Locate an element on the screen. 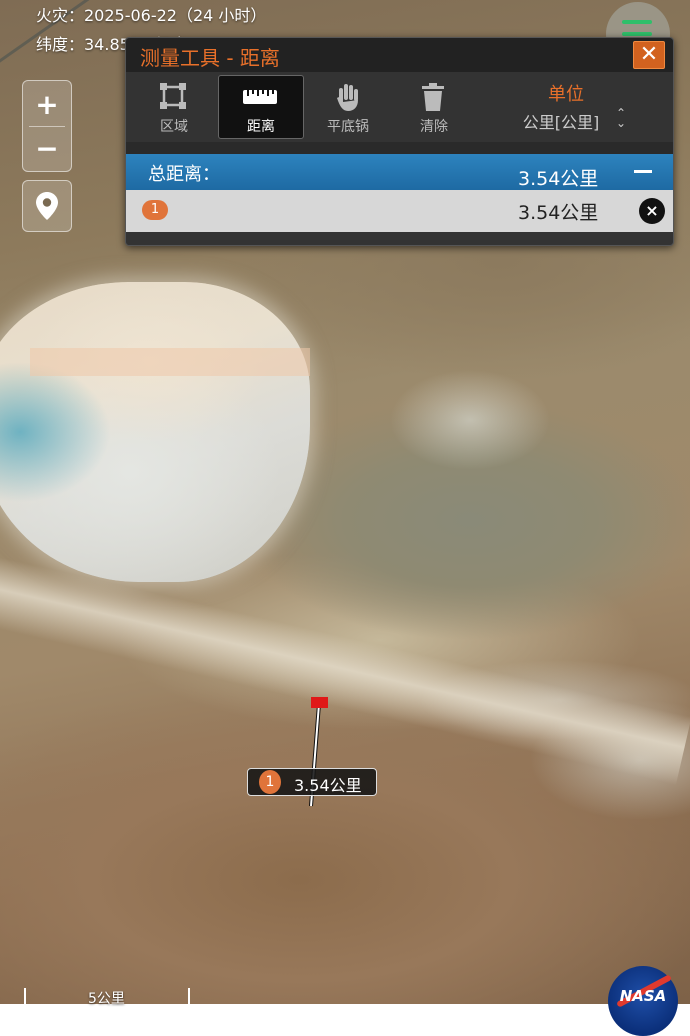  scale-bar: 5公里 is located at coordinates (107, 997).